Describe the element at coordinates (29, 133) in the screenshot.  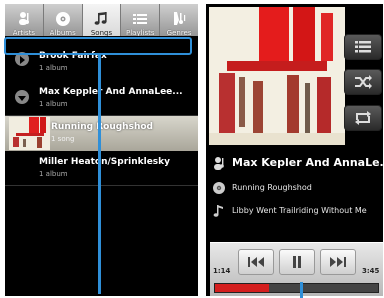
I see `album-art-thumbnail` at that location.